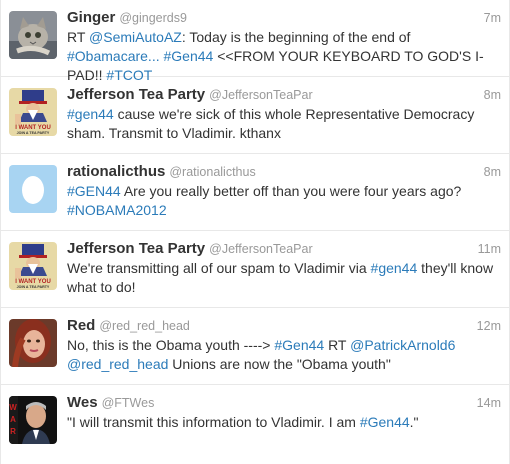 Image resolution: width=510 pixels, height=464 pixels. What do you see at coordinates (281, 287) in the screenshot?
I see `tweet-text-line: what to do!` at bounding box center [281, 287].